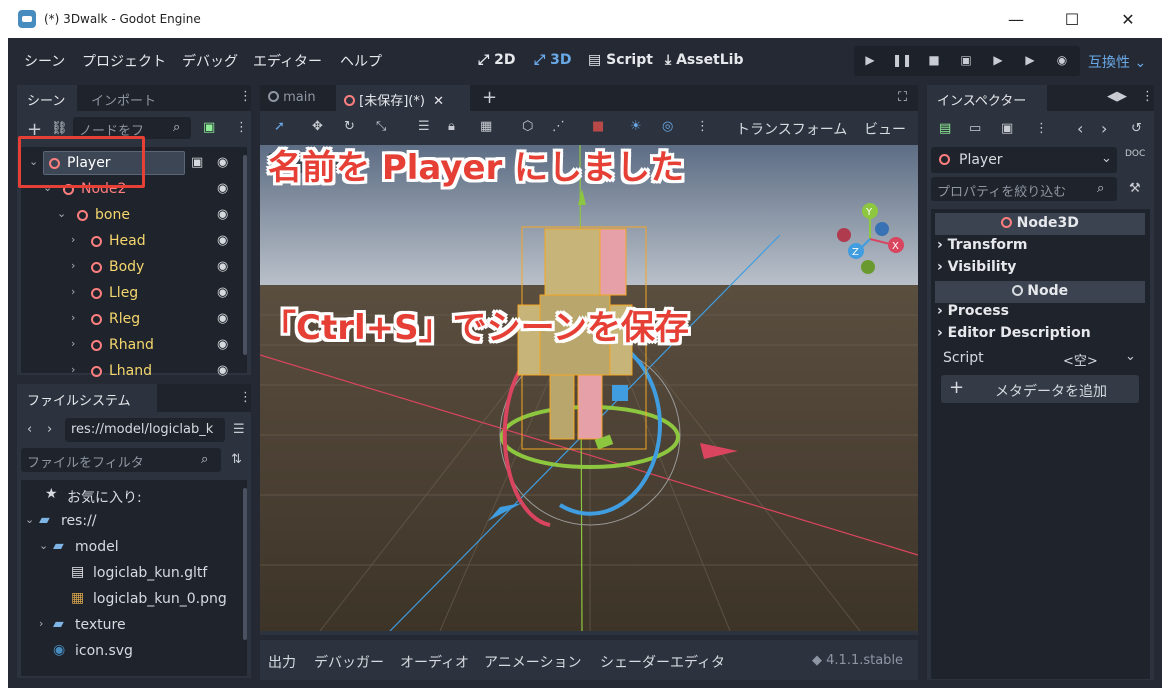  I want to click on scene-menu-icon: ⋮, so click(241, 127).